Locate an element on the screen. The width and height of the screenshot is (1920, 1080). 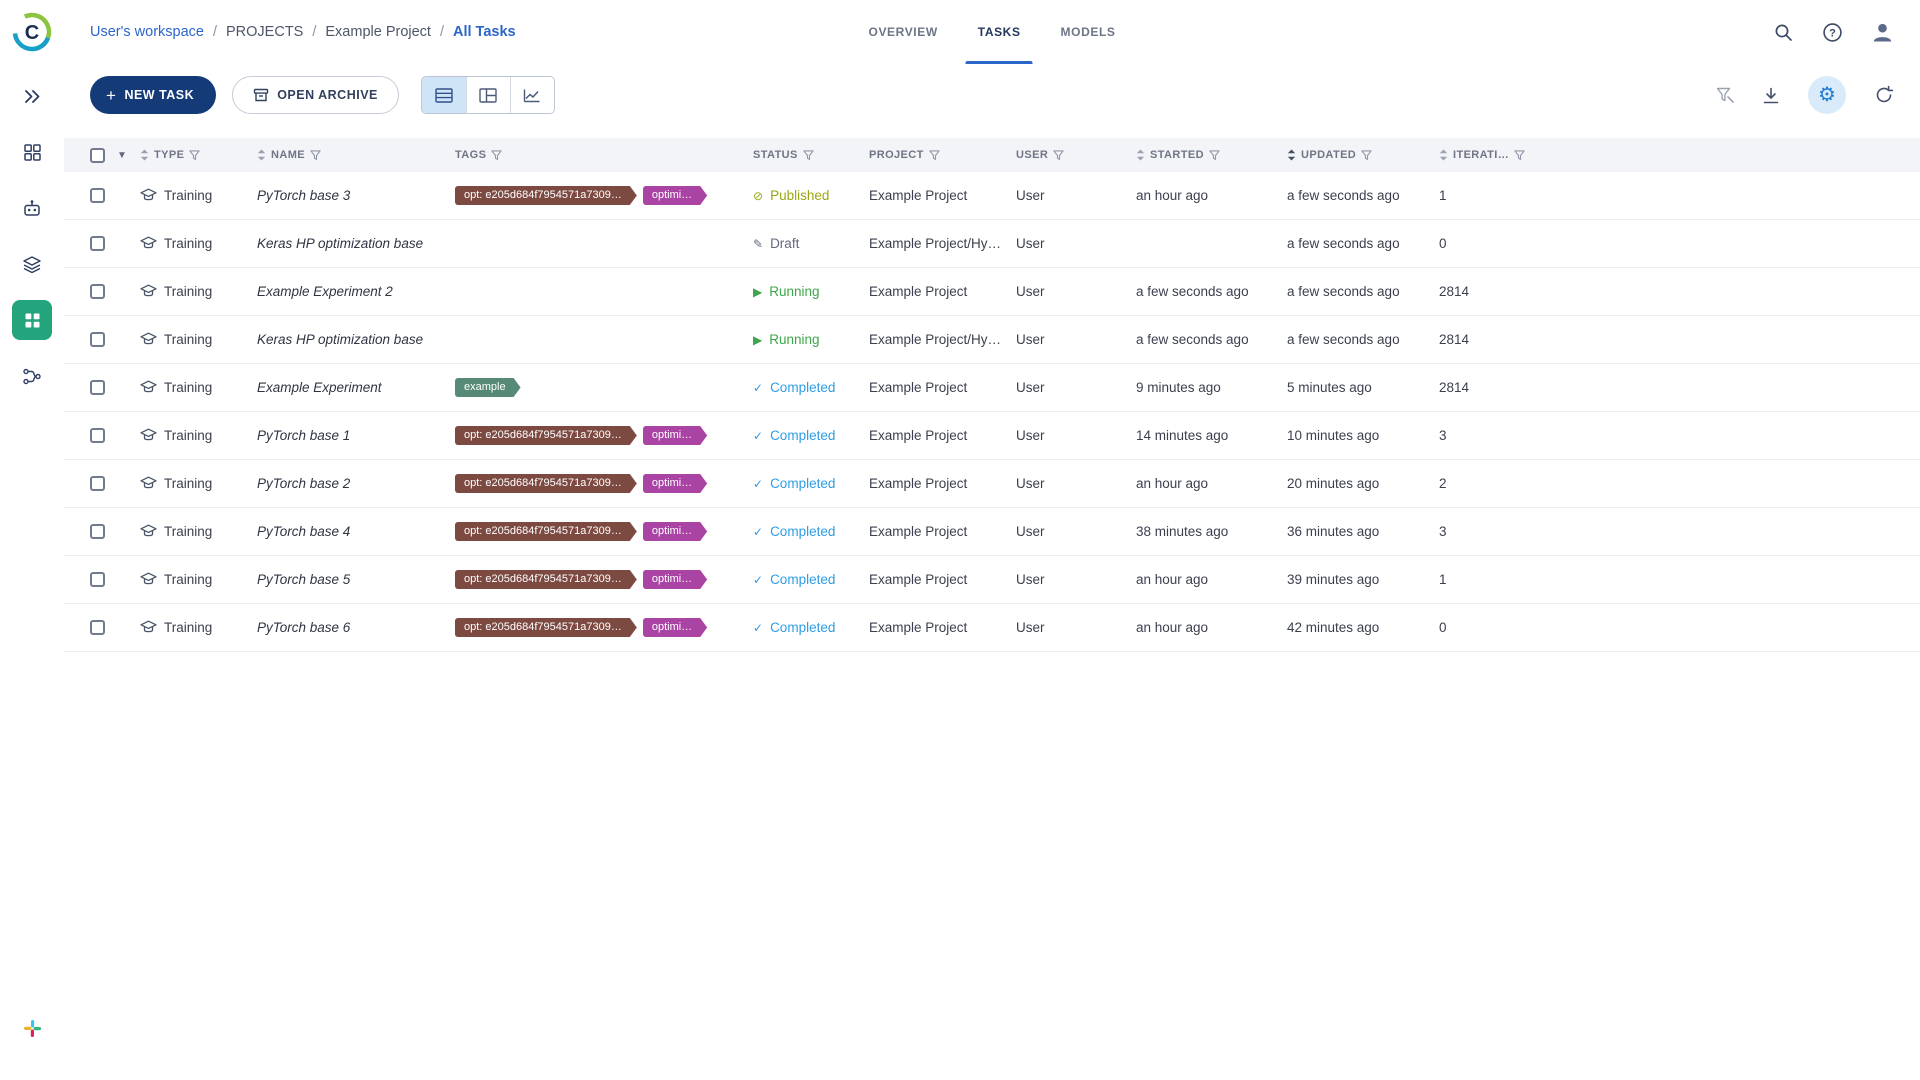
column-header-user: USER is located at coordinates (1076, 155).